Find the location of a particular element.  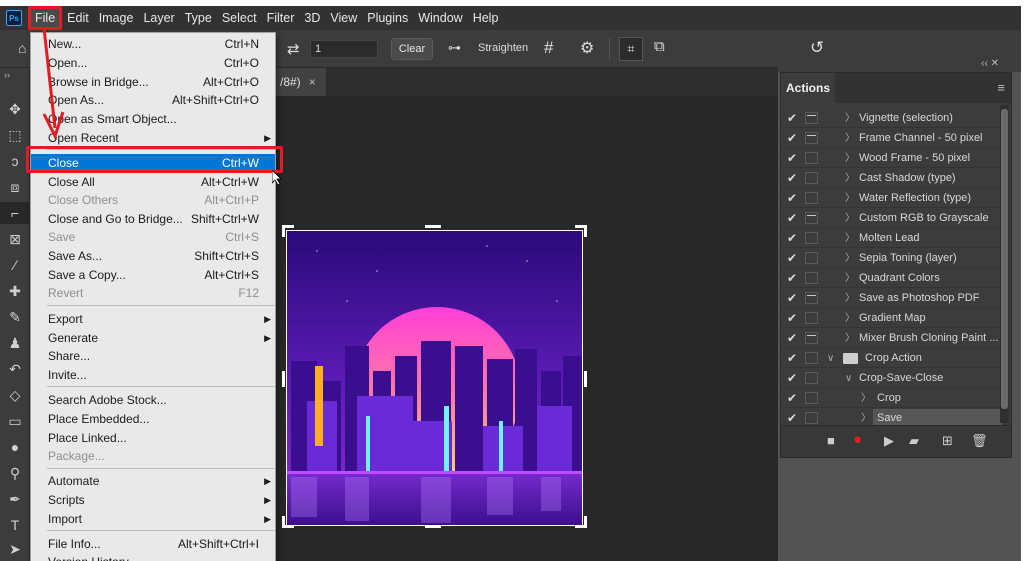

menu-3d: 3D is located at coordinates (312, 18).